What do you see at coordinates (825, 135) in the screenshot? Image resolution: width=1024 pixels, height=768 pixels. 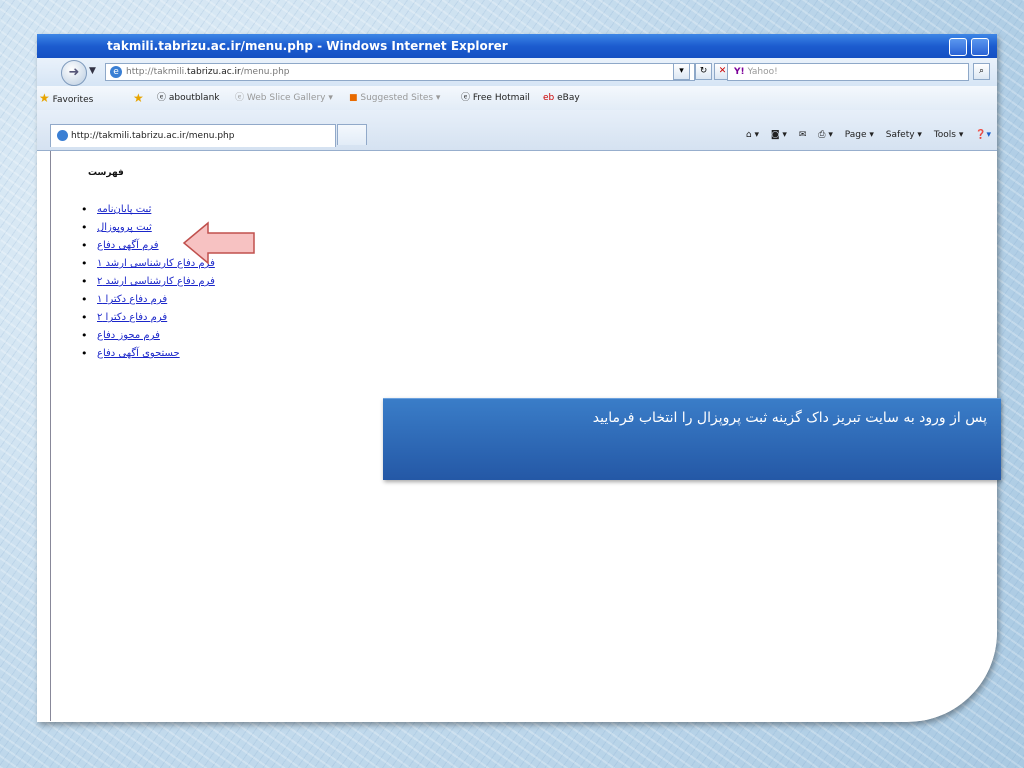 I see `print-icon: ⎙ ▾` at bounding box center [825, 135].